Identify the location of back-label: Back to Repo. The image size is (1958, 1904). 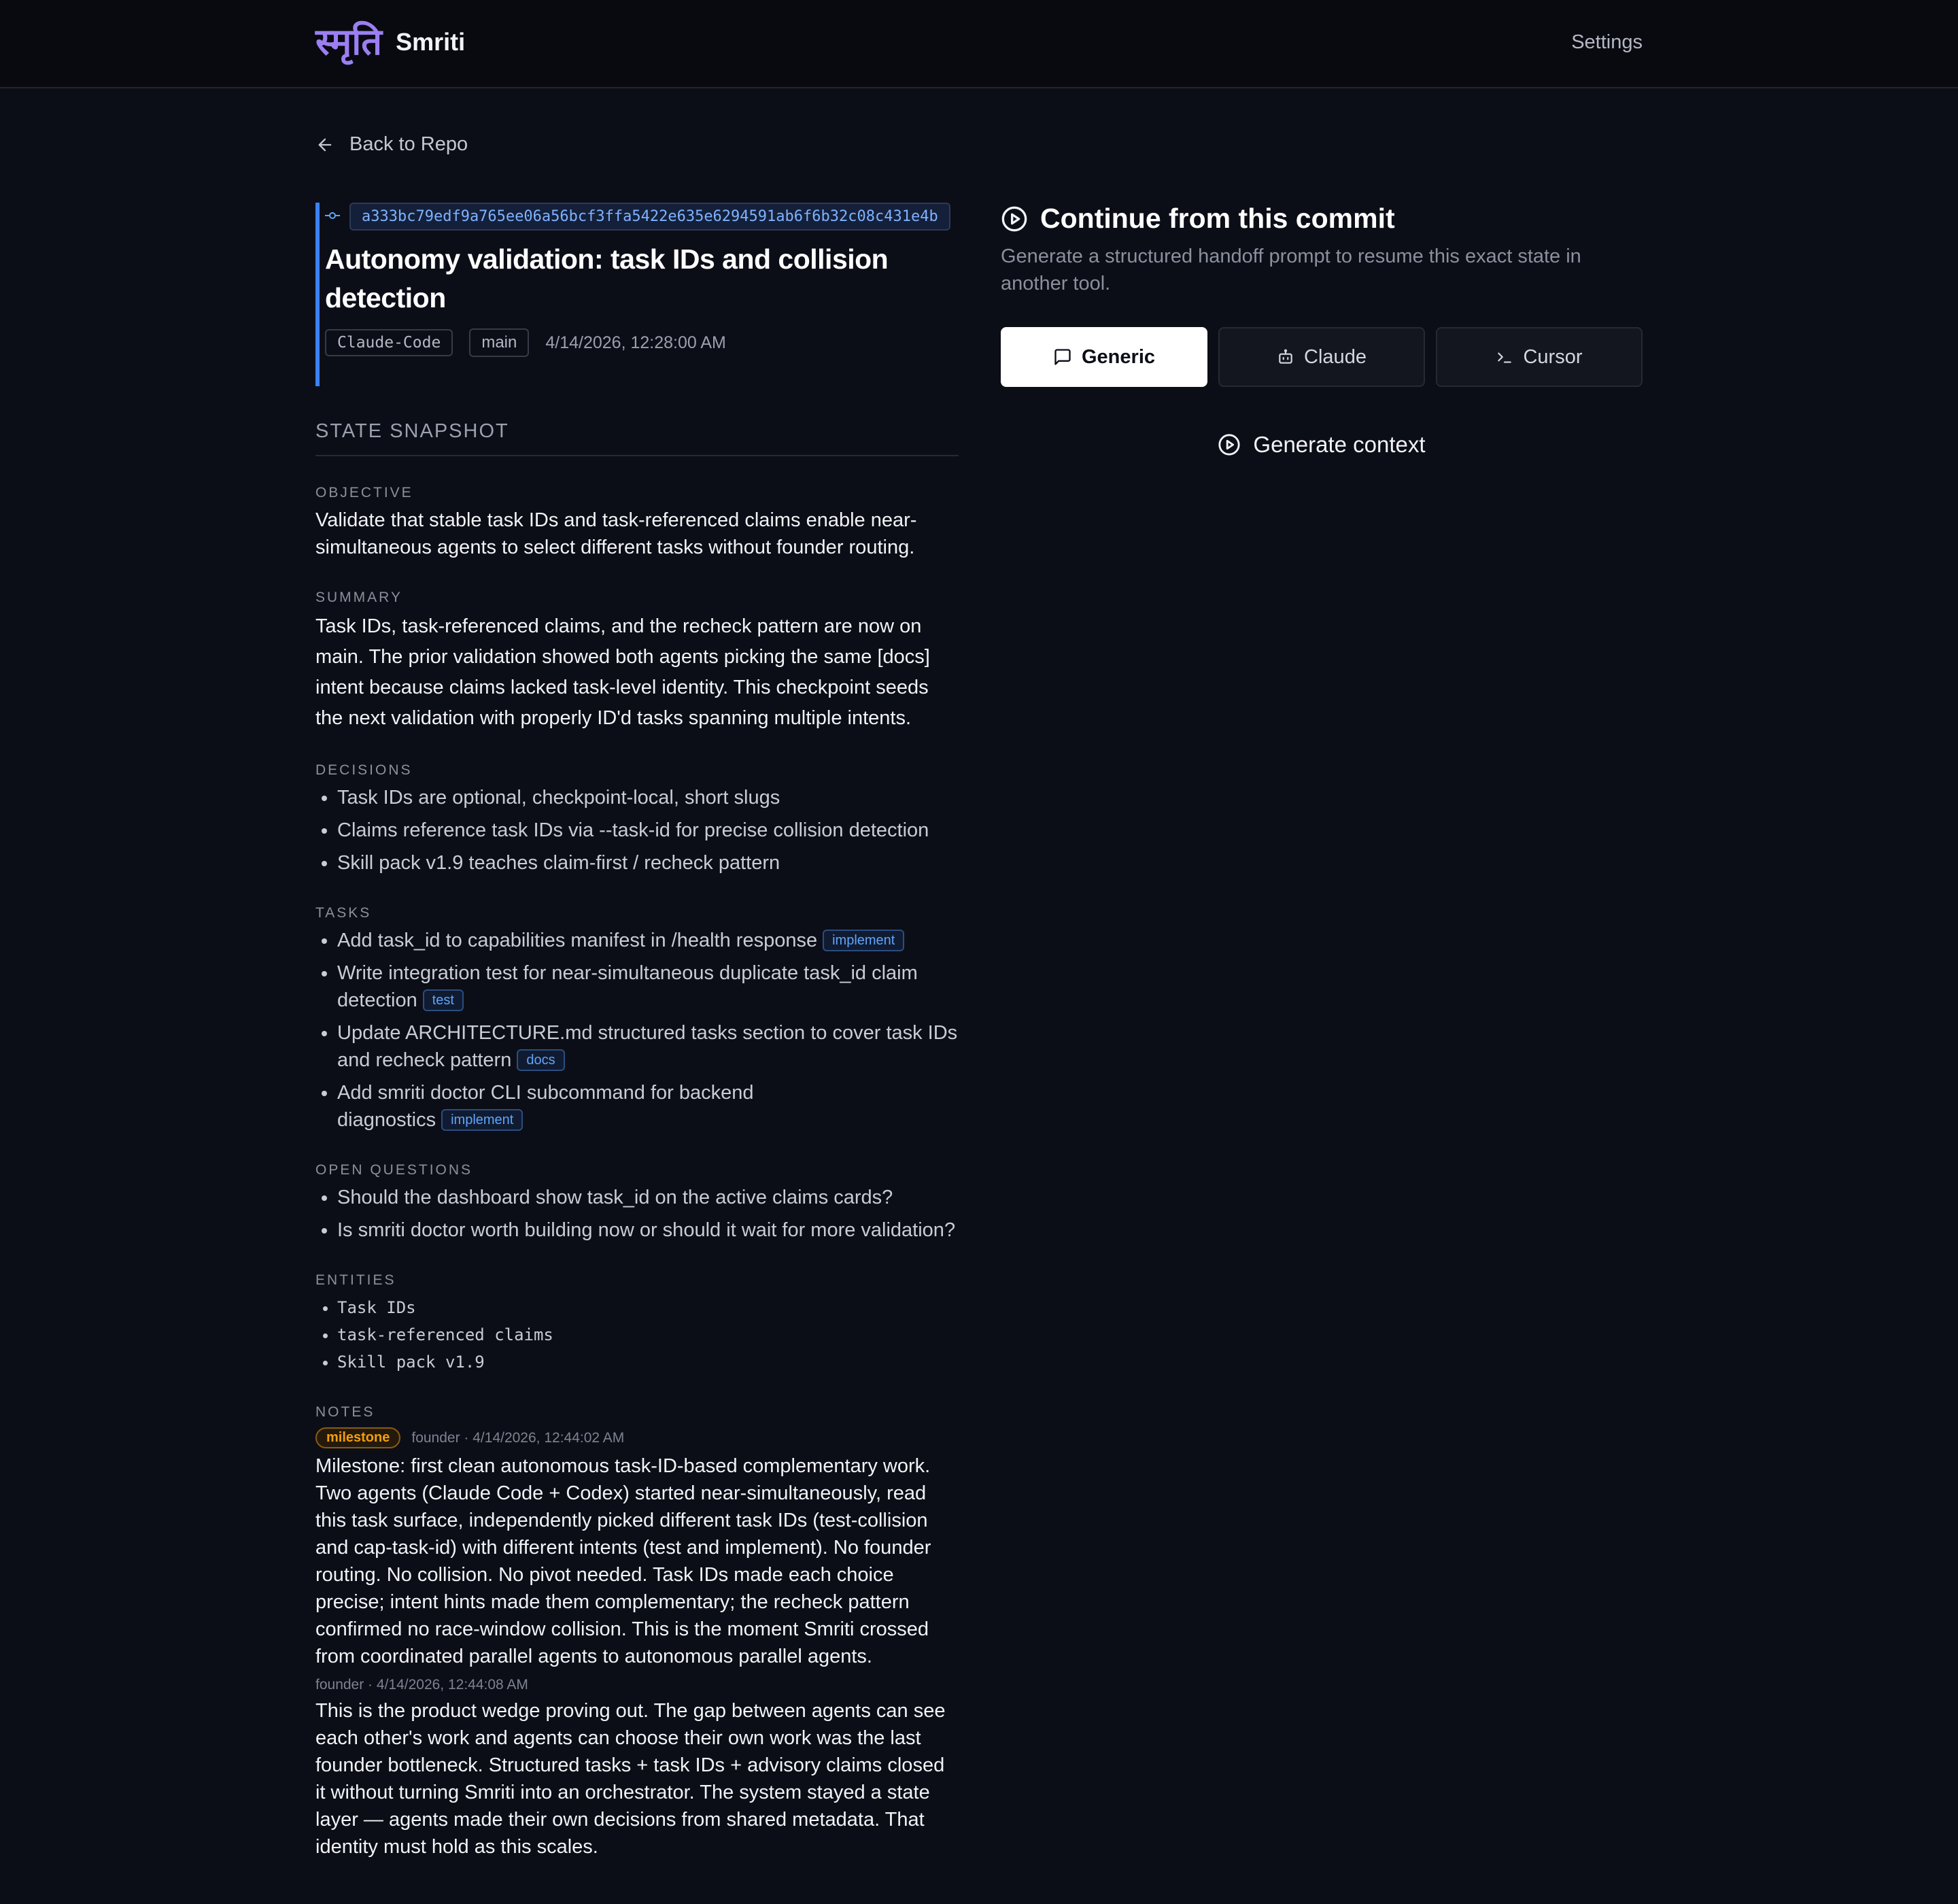
(408, 144).